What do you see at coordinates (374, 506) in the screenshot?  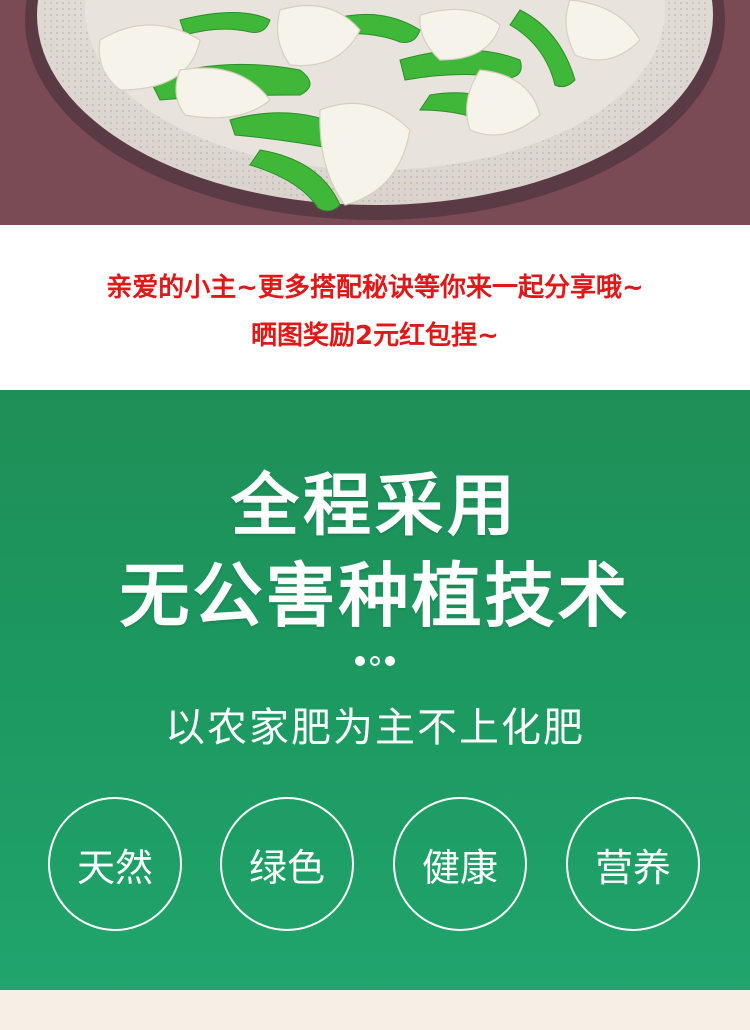 I see `headline-line-1: 全程采用` at bounding box center [374, 506].